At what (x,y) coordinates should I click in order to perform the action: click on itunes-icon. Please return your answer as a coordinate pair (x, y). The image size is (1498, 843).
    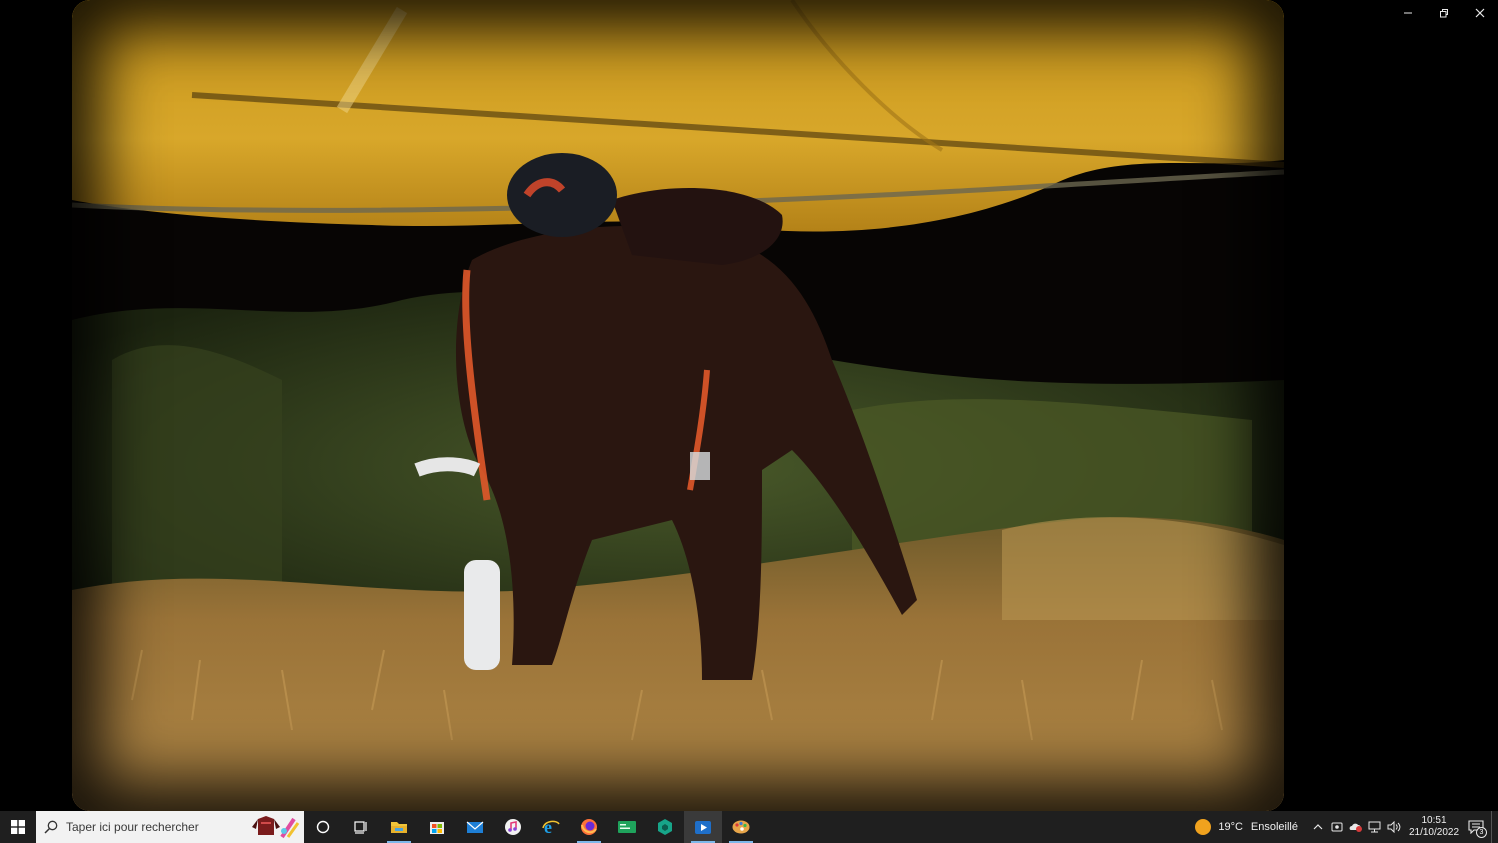
    Looking at the image, I should click on (513, 827).